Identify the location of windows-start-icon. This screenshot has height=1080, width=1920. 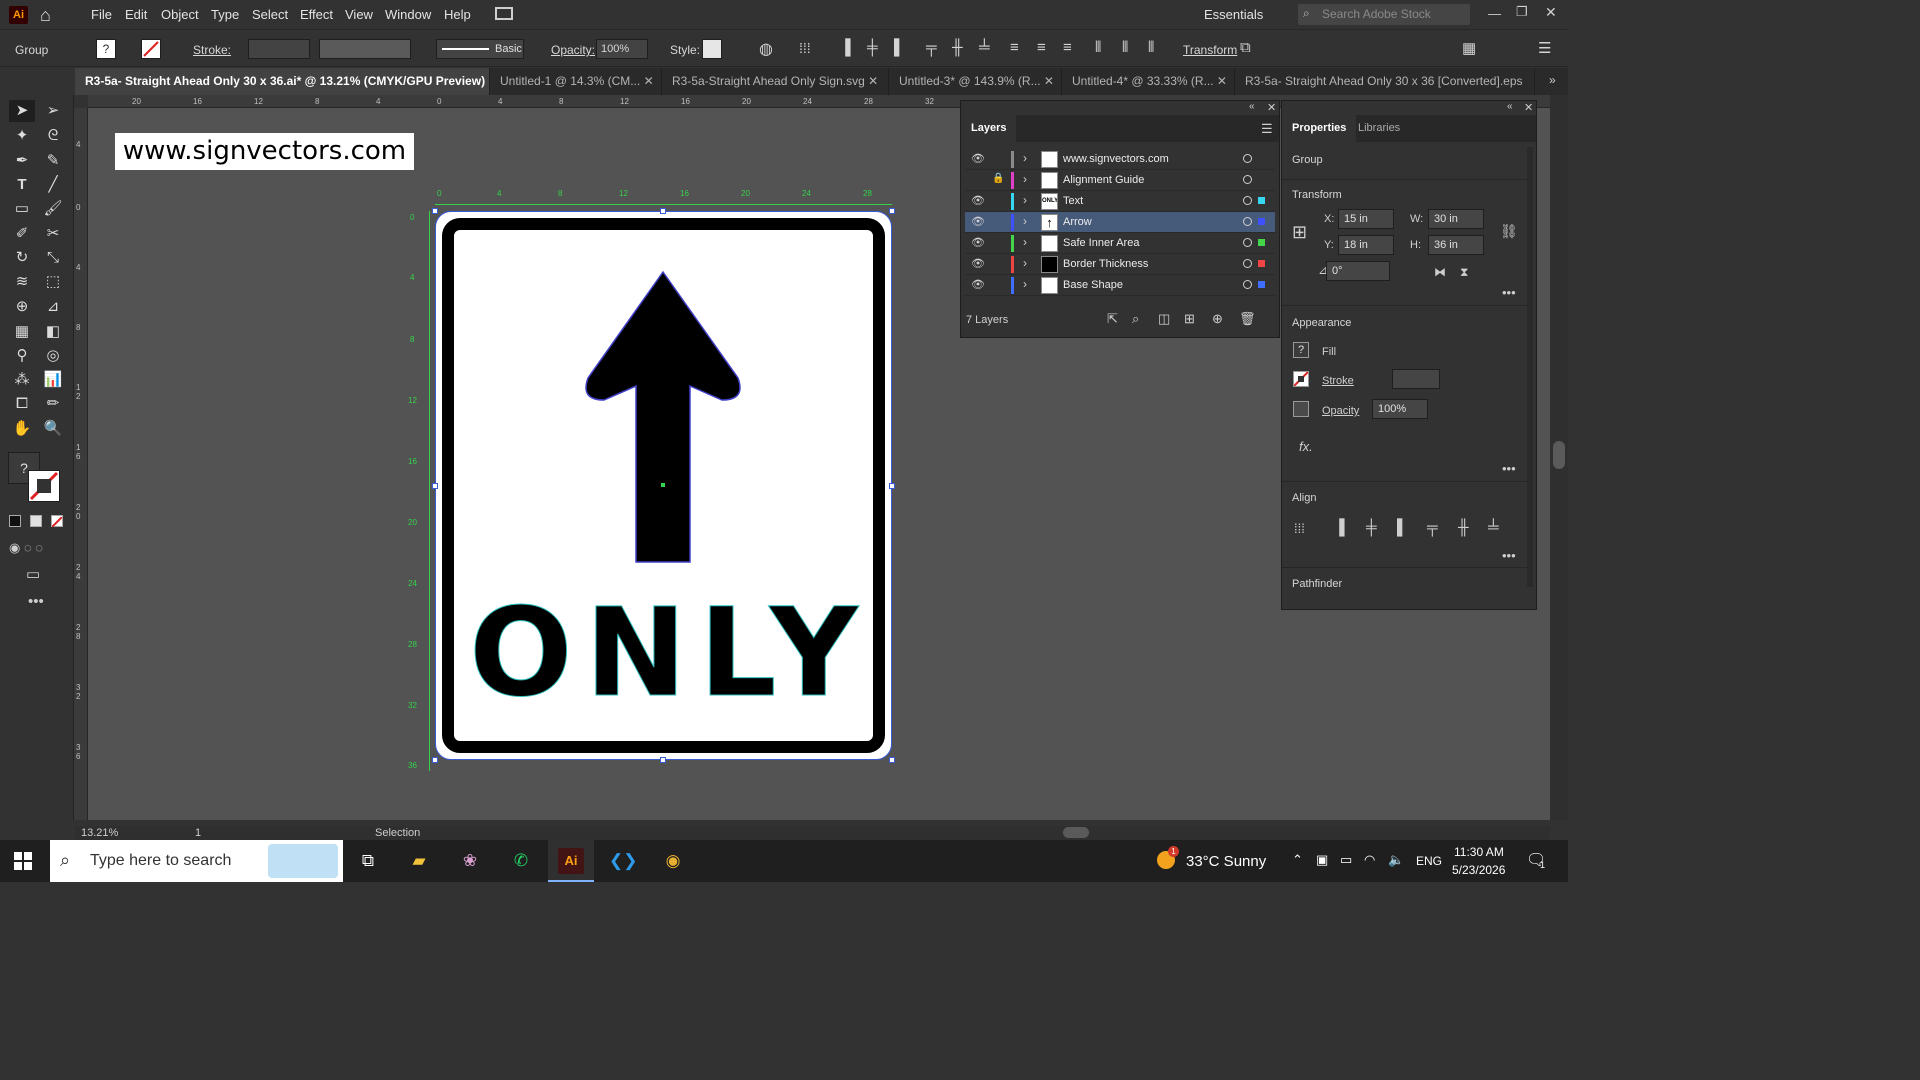
(23, 861).